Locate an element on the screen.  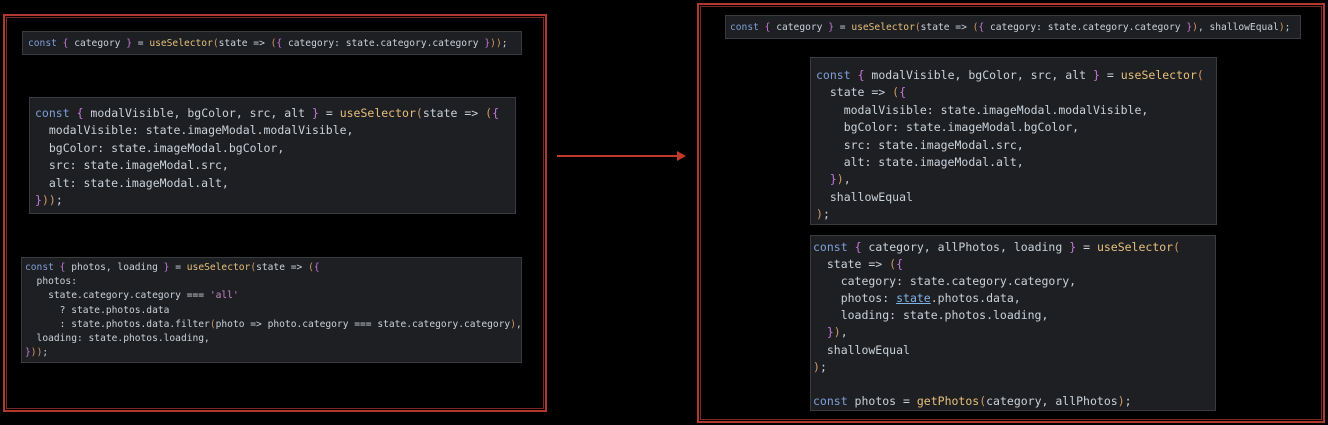
code-line: category: state.category.category, is located at coordinates (945, 281).